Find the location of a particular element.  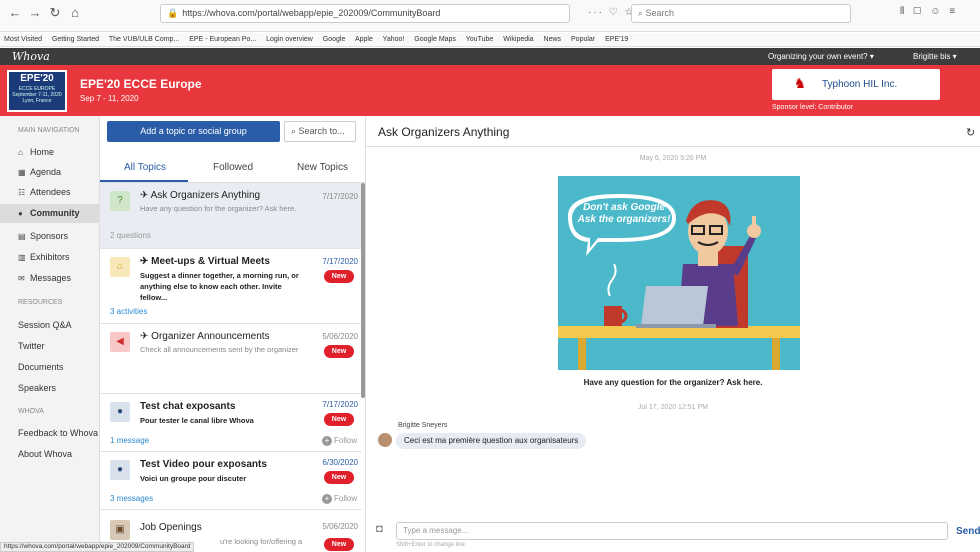

nav-item-feedback: Feedback to Whova is located at coordinates (50, 433).